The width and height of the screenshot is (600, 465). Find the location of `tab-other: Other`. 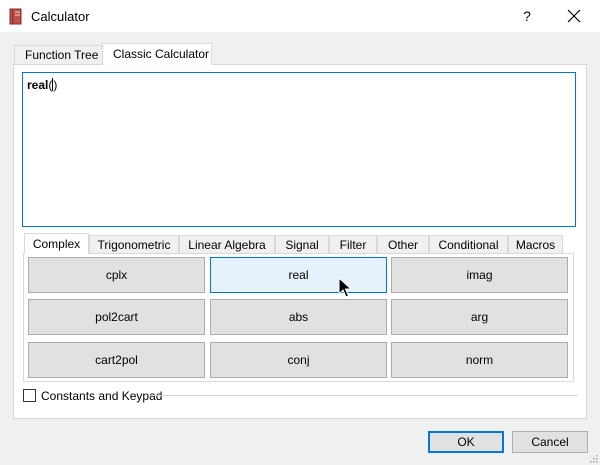

tab-other: Other is located at coordinates (403, 244).